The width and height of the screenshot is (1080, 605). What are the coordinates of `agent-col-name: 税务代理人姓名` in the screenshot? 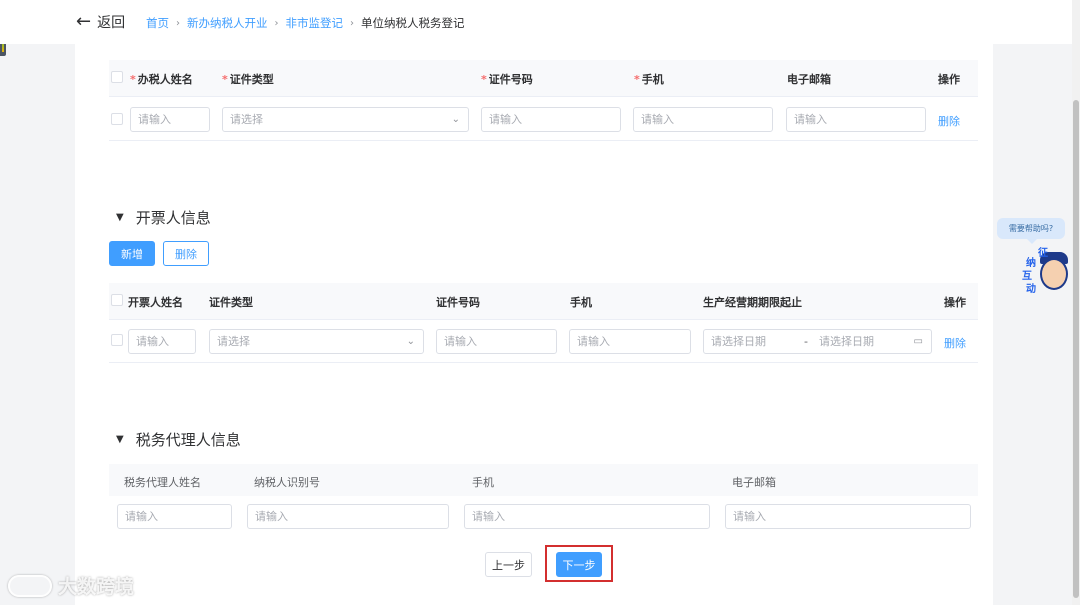 It's located at (162, 482).